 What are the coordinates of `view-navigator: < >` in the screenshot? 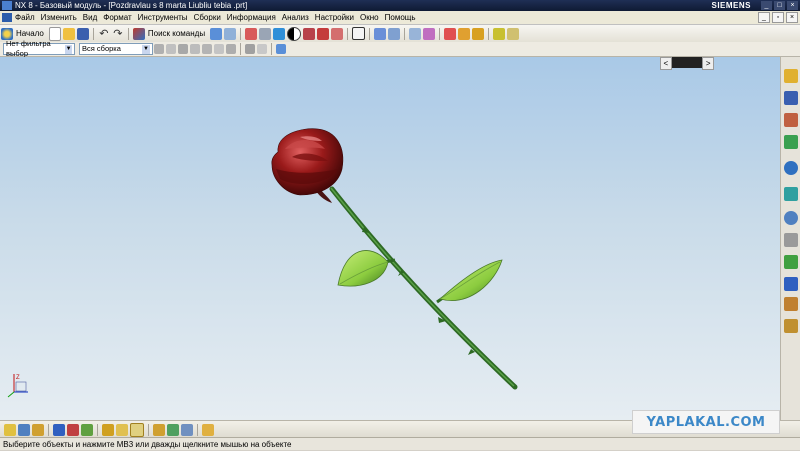 It's located at (687, 63).